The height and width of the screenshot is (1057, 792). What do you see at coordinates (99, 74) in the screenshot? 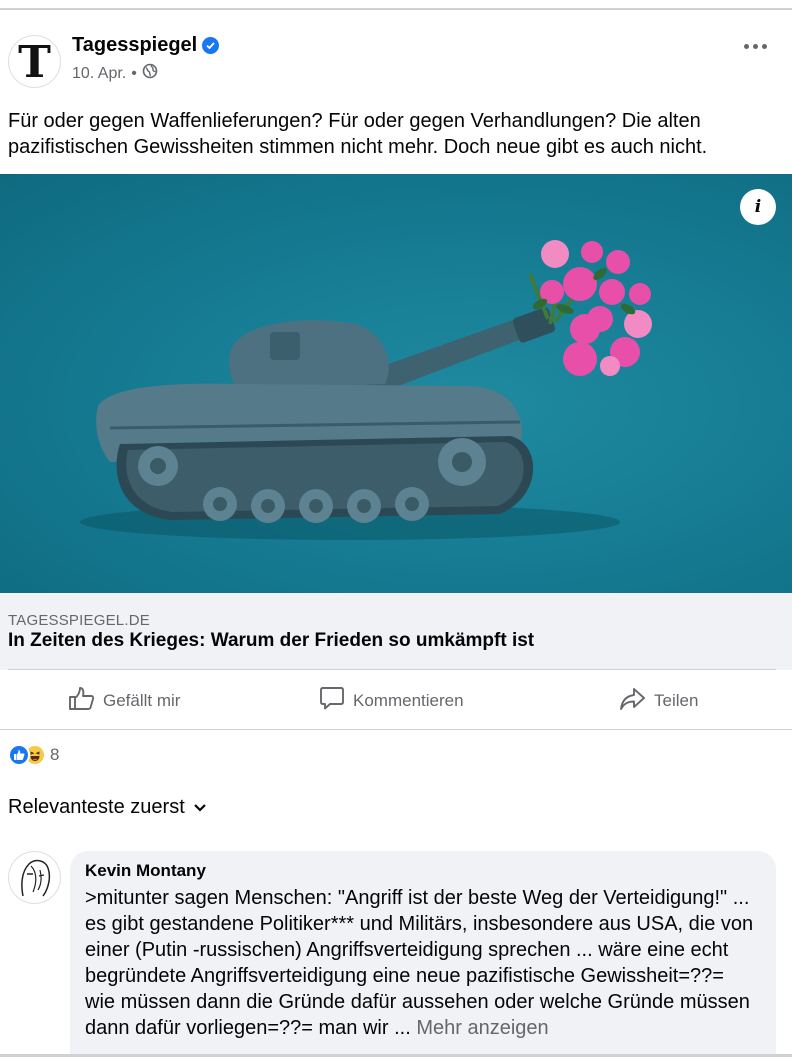
I see `post-date: 10. Apr.` at bounding box center [99, 74].